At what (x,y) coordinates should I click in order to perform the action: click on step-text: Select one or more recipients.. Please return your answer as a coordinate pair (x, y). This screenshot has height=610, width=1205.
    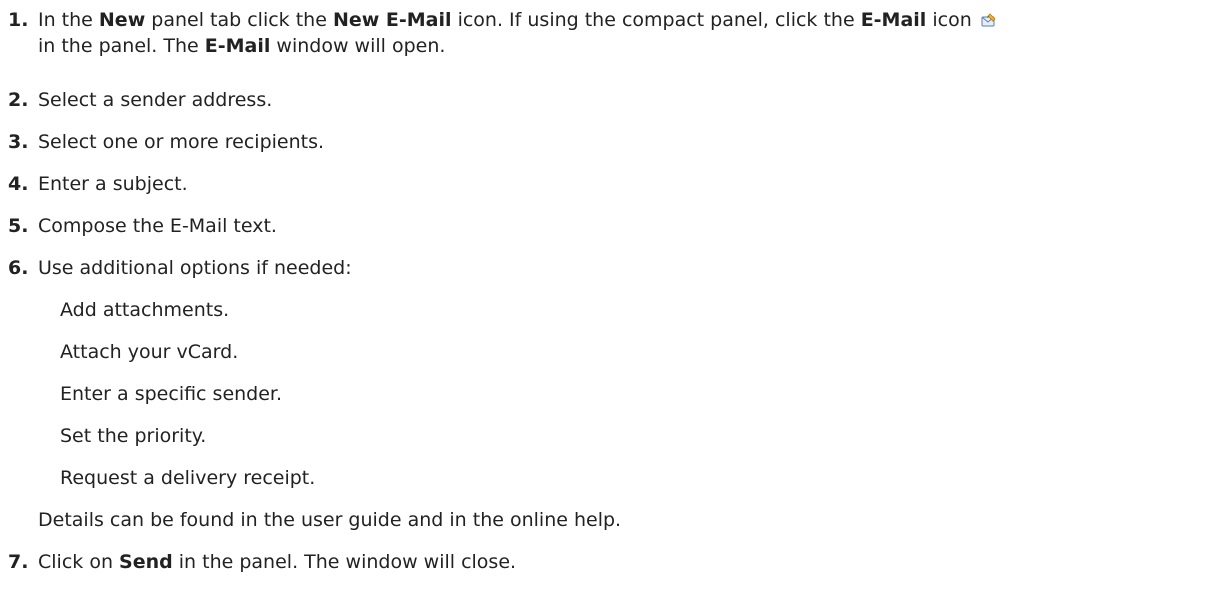
    Looking at the image, I should click on (181, 142).